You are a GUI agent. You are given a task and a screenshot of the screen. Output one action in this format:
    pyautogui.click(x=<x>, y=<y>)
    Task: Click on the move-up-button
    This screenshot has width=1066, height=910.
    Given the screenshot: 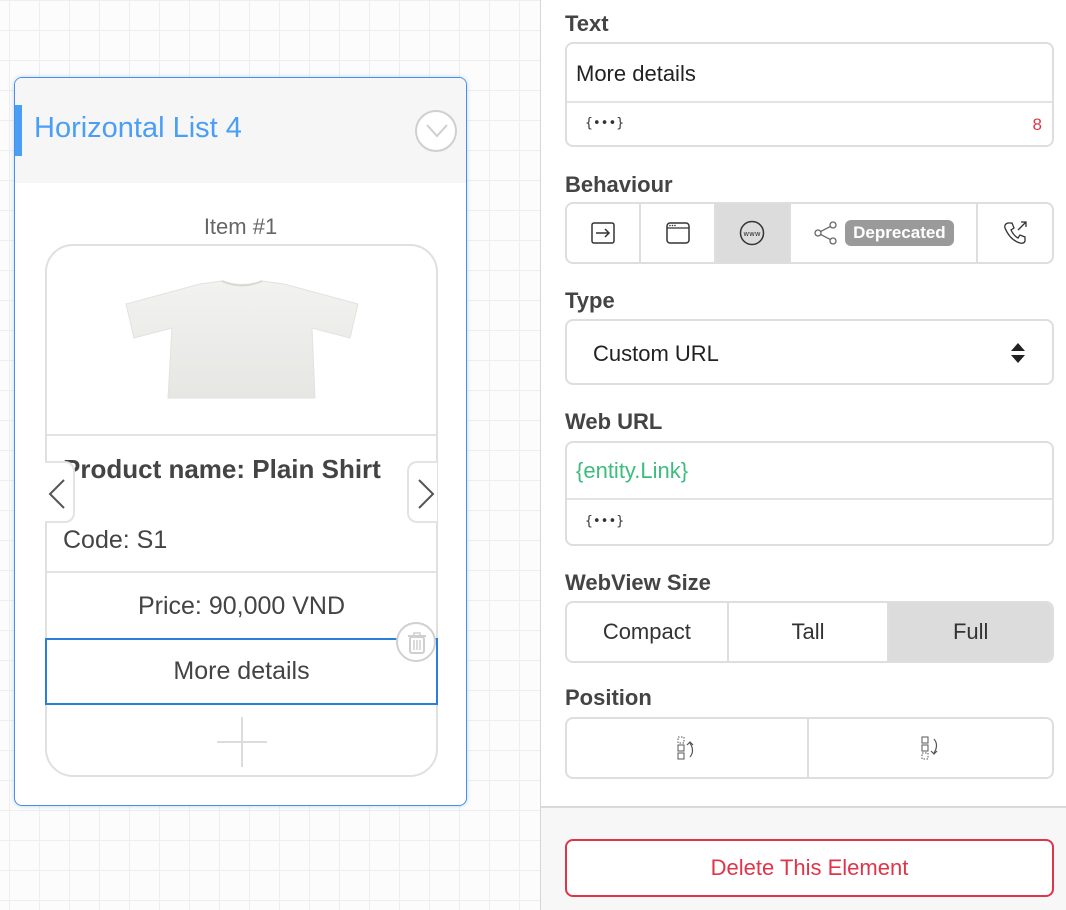 What is the action you would take?
    pyautogui.click(x=688, y=748)
    